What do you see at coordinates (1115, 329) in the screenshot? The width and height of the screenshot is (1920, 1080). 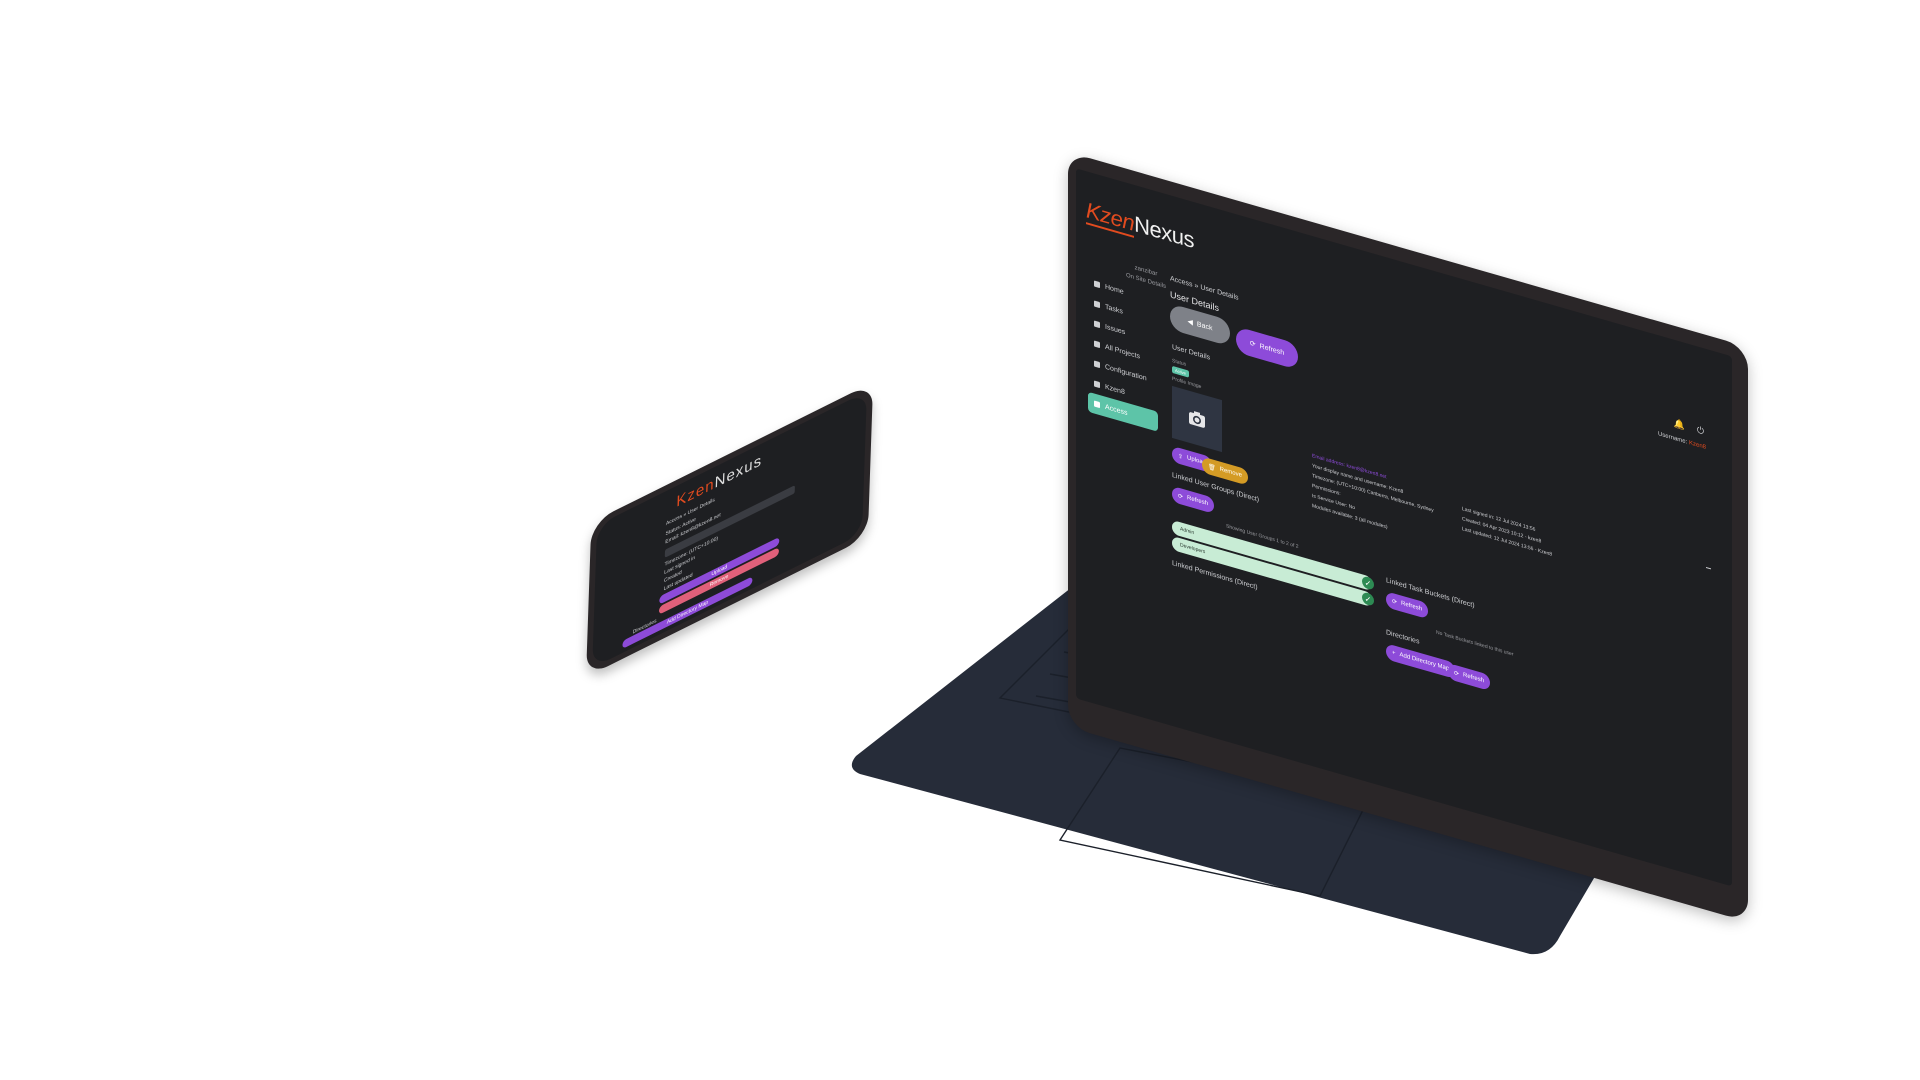 I see `sidebar-item-label: Issues` at bounding box center [1115, 329].